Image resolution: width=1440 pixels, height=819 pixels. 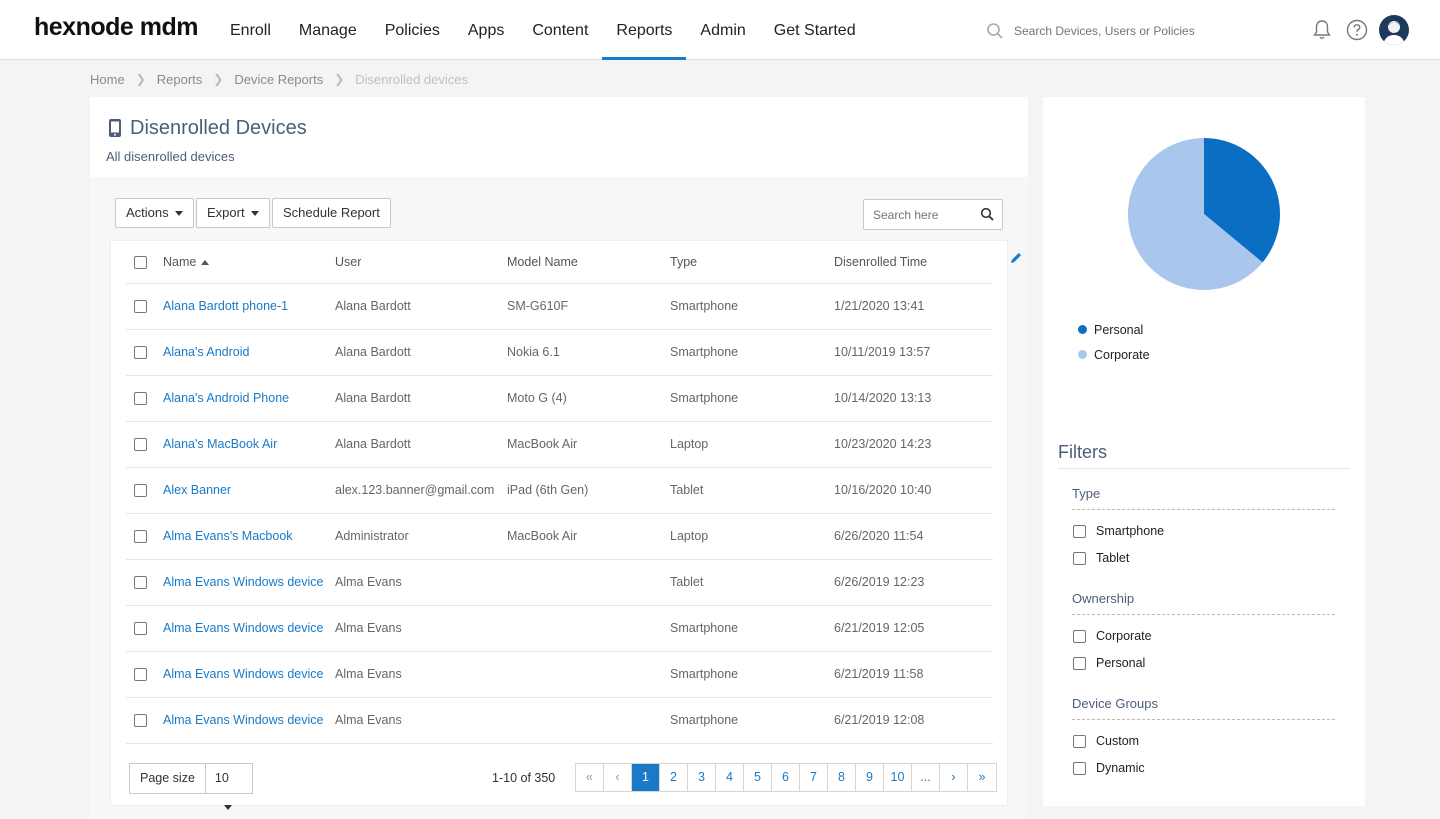 What do you see at coordinates (1106, 741) in the screenshot?
I see `filter-option-custom: Custom` at bounding box center [1106, 741].